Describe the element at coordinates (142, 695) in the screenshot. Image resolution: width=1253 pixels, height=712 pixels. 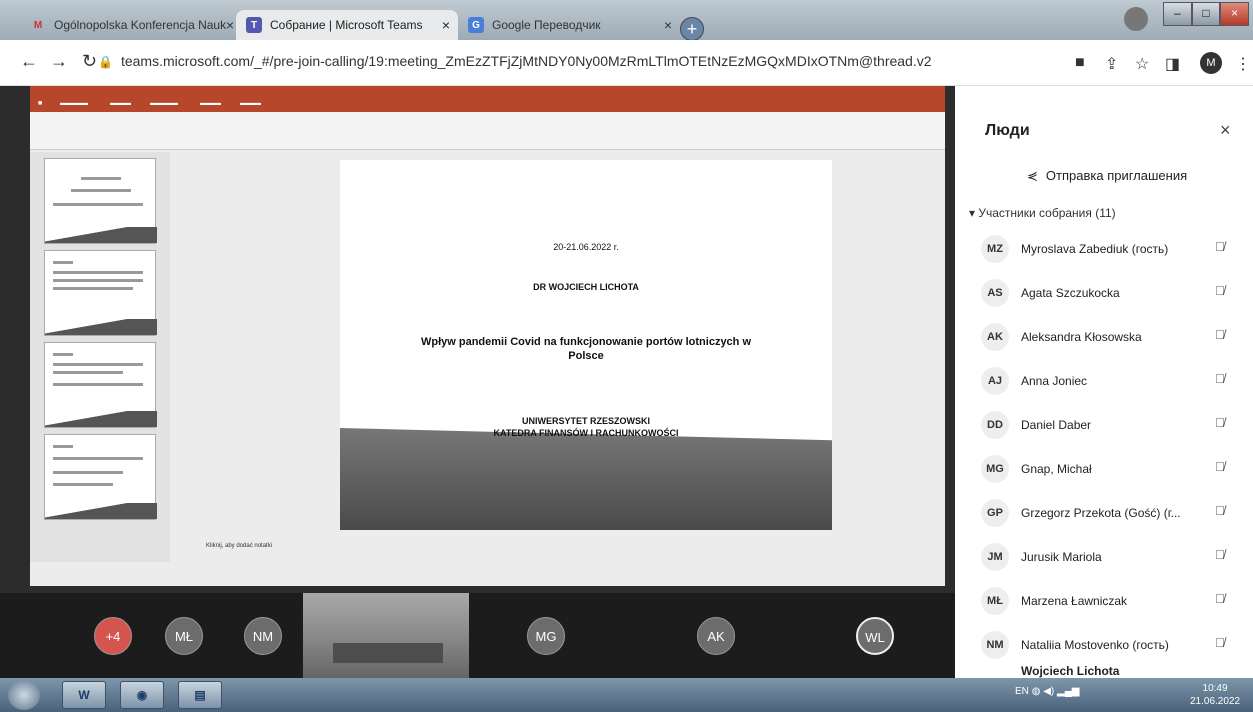
I see `chrome-taskbar-button: ◉` at that location.